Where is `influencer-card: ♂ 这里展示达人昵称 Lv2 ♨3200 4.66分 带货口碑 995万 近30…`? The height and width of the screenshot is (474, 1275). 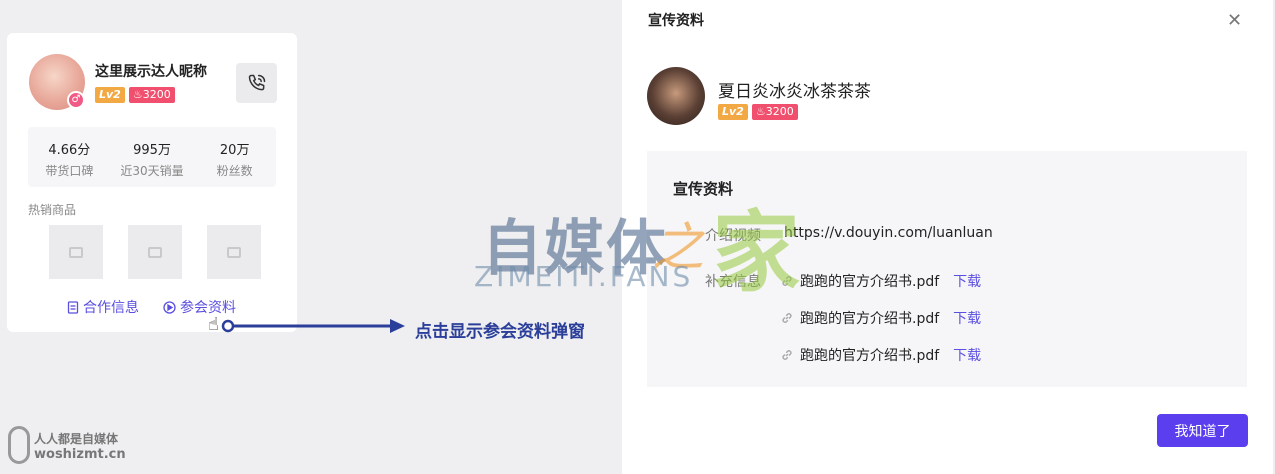
influencer-card: ♂ 这里展示达人昵称 Lv2 ♨3200 4.66分 带货口碑 995万 近30… is located at coordinates (152, 182).